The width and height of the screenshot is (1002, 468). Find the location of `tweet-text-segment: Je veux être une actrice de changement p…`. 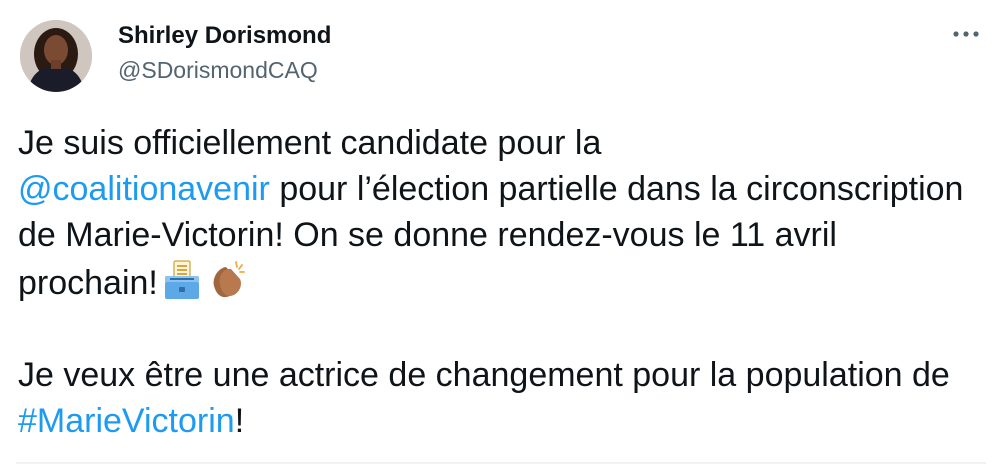

tweet-text-segment: Je veux être une actrice de changement p… is located at coordinates (484, 375).